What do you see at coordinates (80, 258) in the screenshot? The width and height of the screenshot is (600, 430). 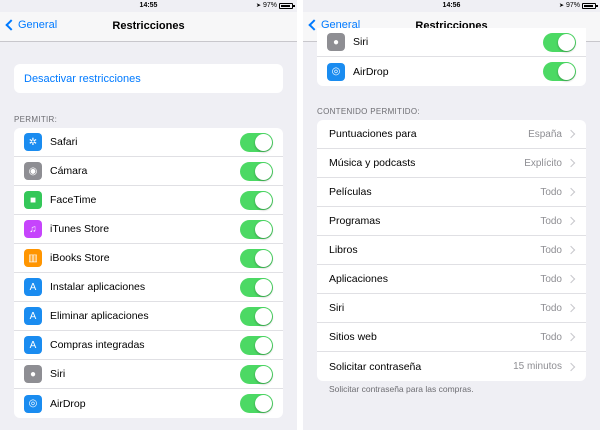 I see `toggle-row-label: iBooks Store` at bounding box center [80, 258].